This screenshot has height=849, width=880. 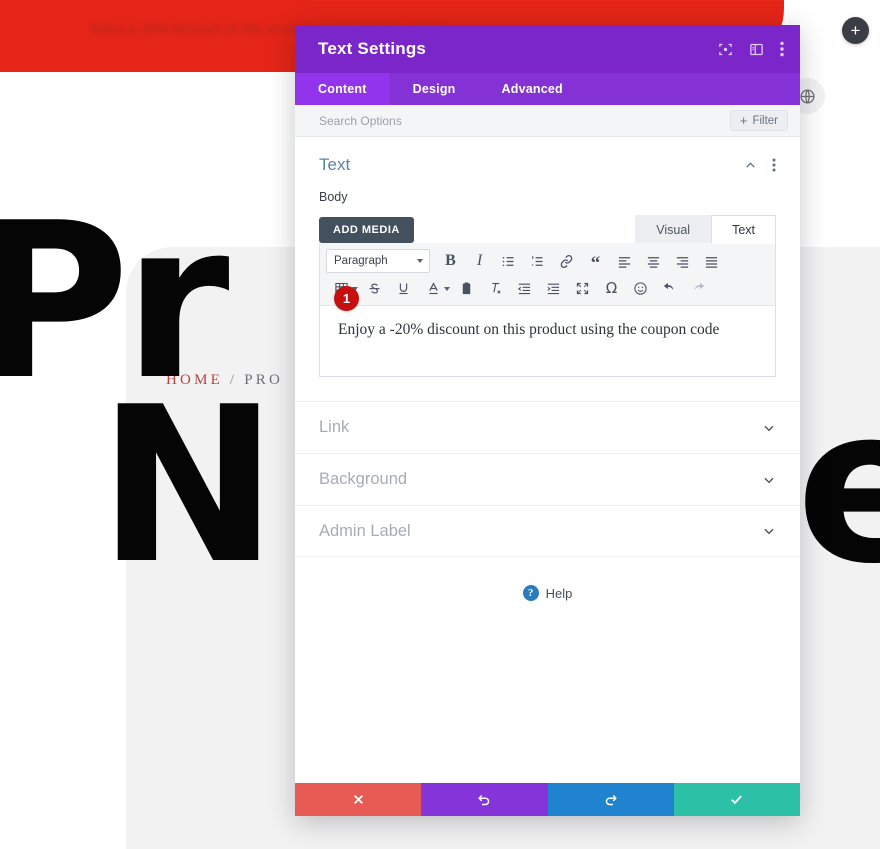 I want to click on panel-title: Text Settings, so click(x=372, y=48).